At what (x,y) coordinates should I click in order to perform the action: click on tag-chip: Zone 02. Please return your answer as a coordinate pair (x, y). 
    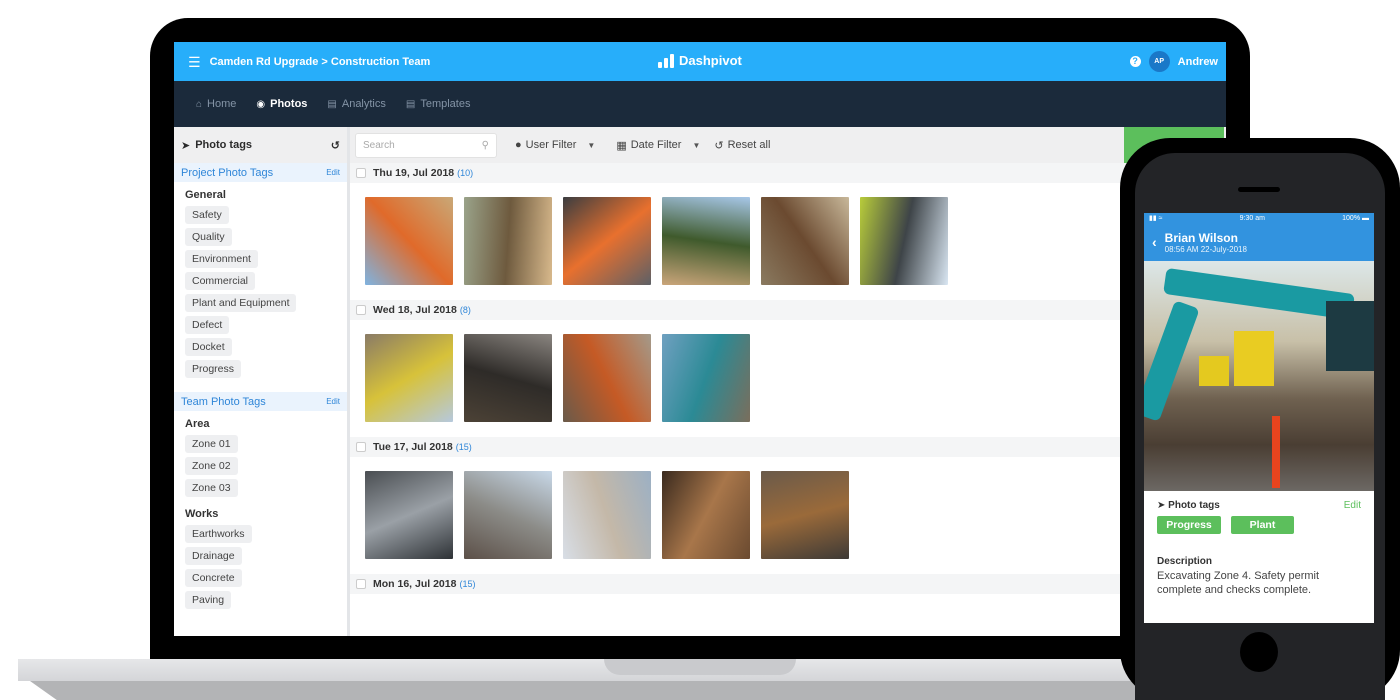
    Looking at the image, I should click on (211, 466).